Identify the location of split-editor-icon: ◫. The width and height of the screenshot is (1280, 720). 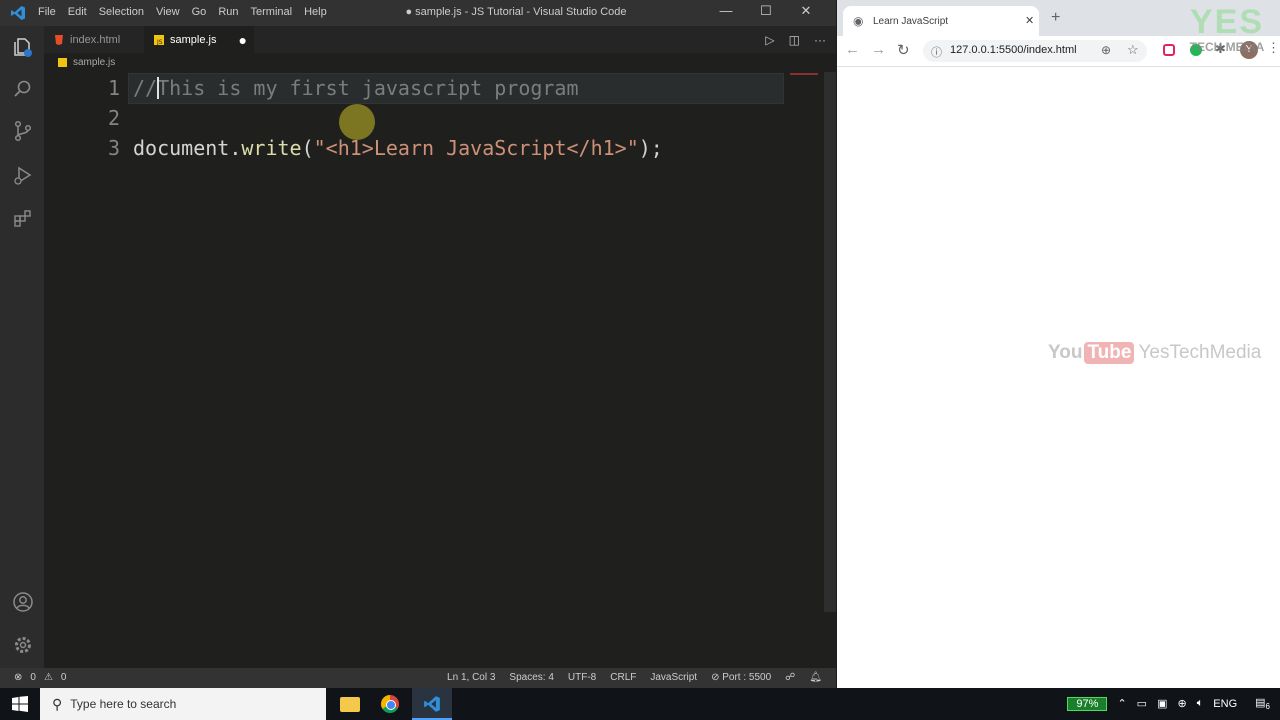
(794, 40).